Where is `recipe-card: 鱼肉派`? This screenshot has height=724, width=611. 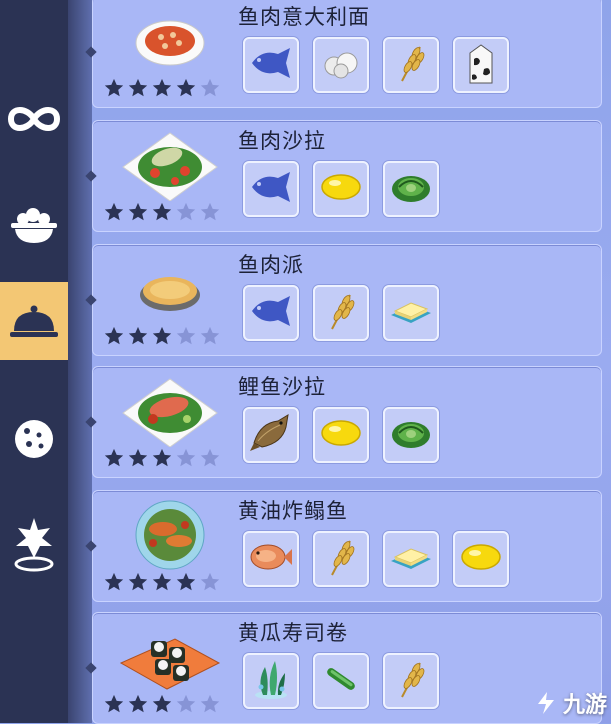 recipe-card: 鱼肉派 is located at coordinates (343, 300).